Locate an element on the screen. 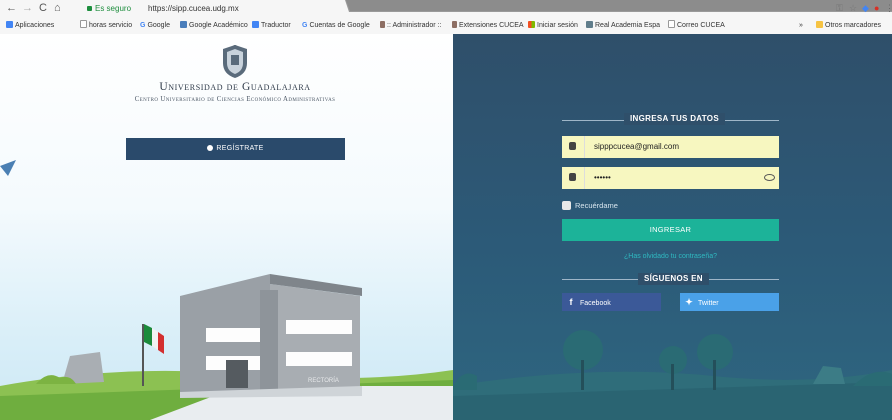  building-sign: RECTORÍA is located at coordinates (323, 380).